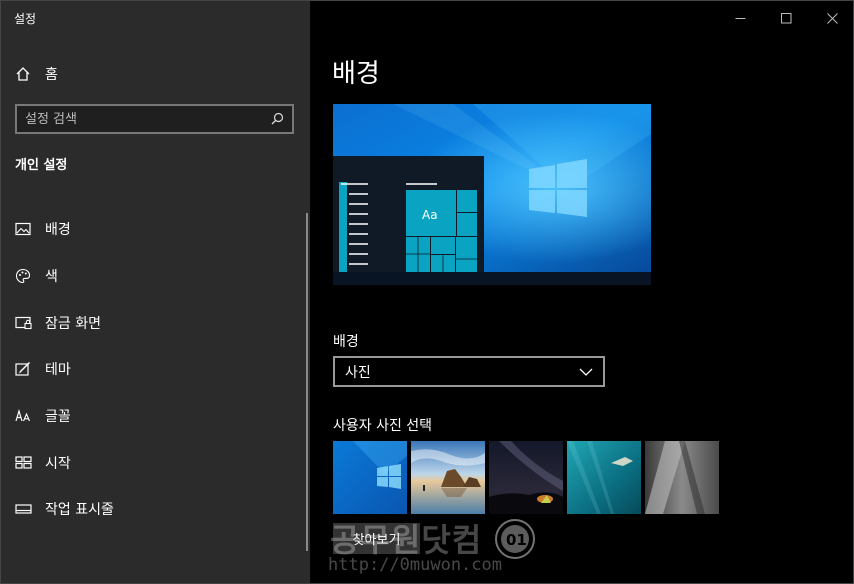  Describe the element at coordinates (151, 322) in the screenshot. I see `sidebar-item-lock-screen: 잠금 화면` at that location.